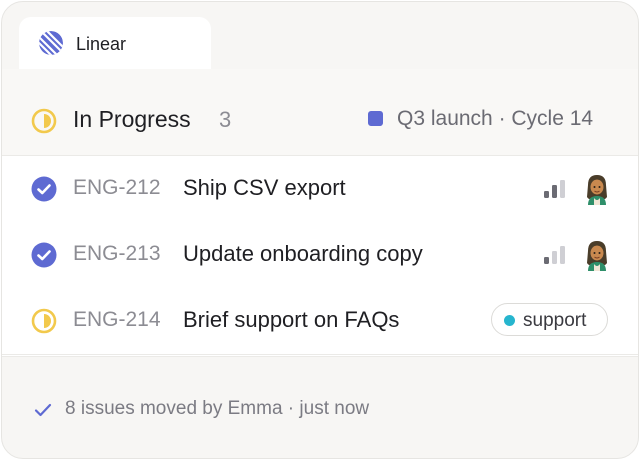 This screenshot has height=460, width=640. What do you see at coordinates (555, 320) in the screenshot?
I see `label-text: support` at bounding box center [555, 320].